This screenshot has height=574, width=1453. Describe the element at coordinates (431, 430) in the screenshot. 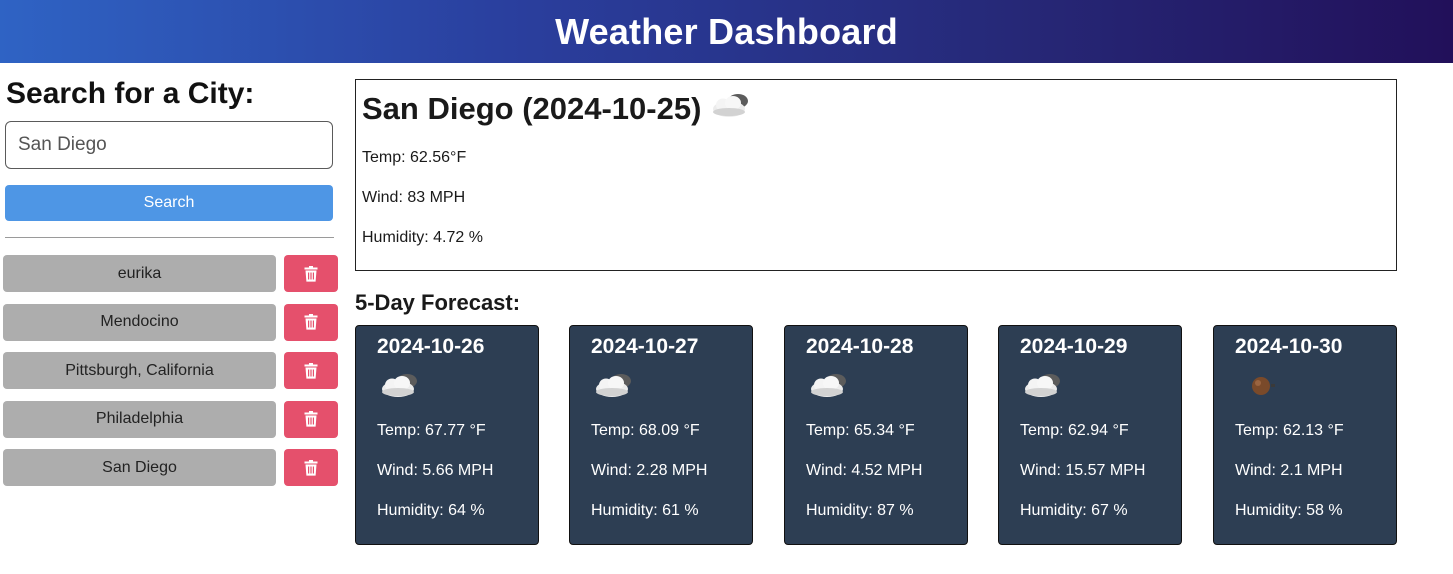

I see `forecast-temp: Temp: 67.77 °F` at that location.